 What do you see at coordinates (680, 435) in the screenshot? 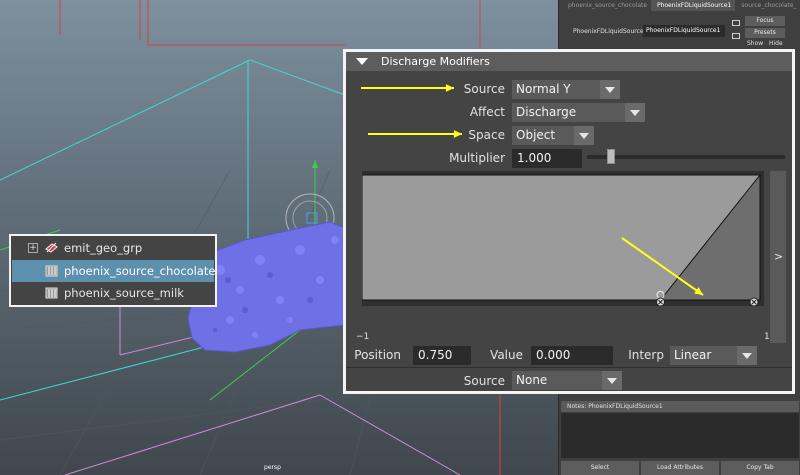
I see `notes-textarea` at bounding box center [680, 435].